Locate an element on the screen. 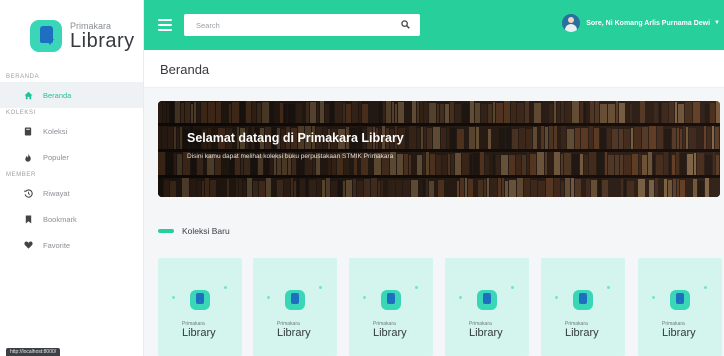 Image resolution: width=724 pixels, height=356 pixels. sidebar-section-beranda: BERANDA is located at coordinates (23, 77).